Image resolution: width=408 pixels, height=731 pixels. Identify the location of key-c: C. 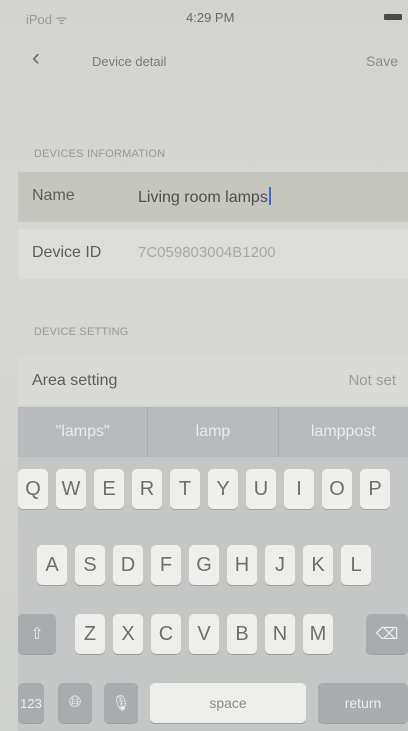
(166, 634).